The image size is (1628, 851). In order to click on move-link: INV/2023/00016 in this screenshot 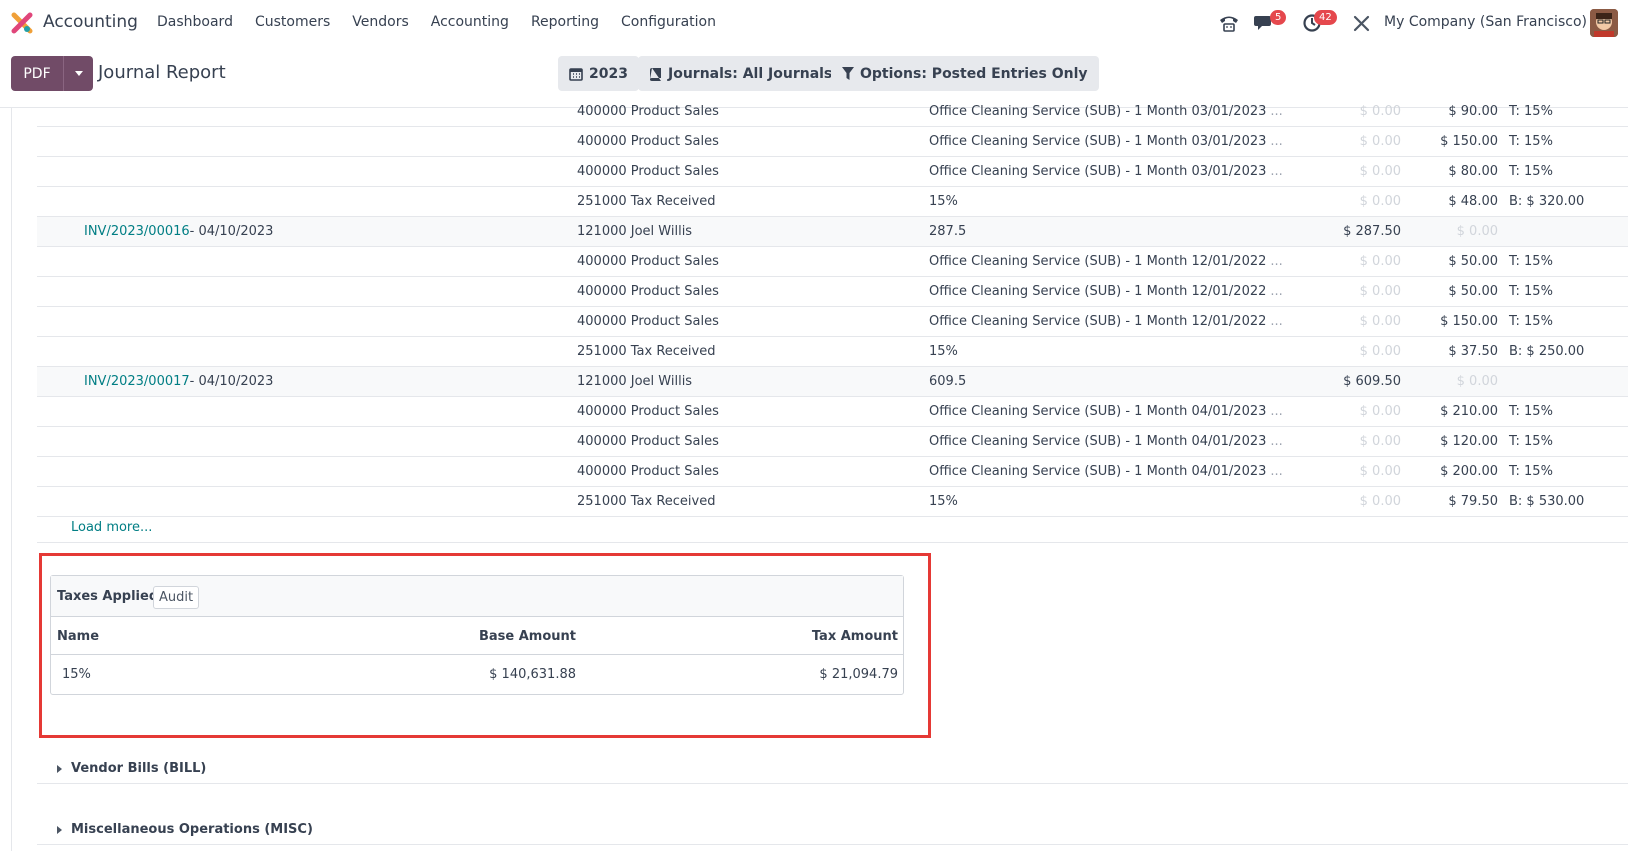, I will do `click(137, 231)`.